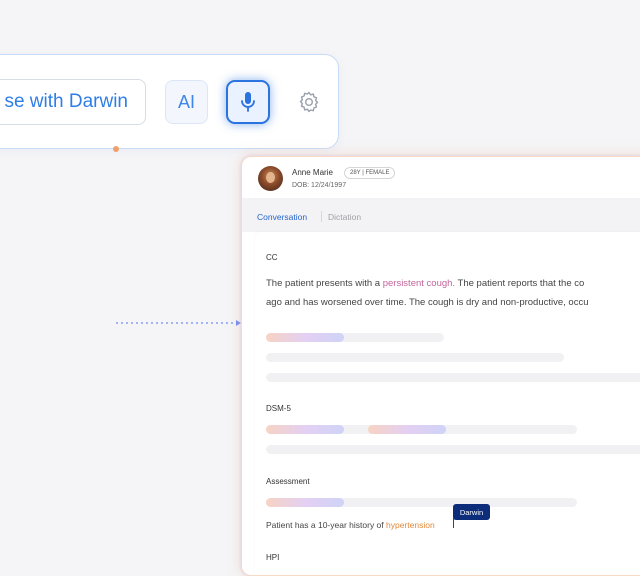 The height and width of the screenshot is (576, 640). I want to click on tab-dictation: Dictation, so click(344, 217).